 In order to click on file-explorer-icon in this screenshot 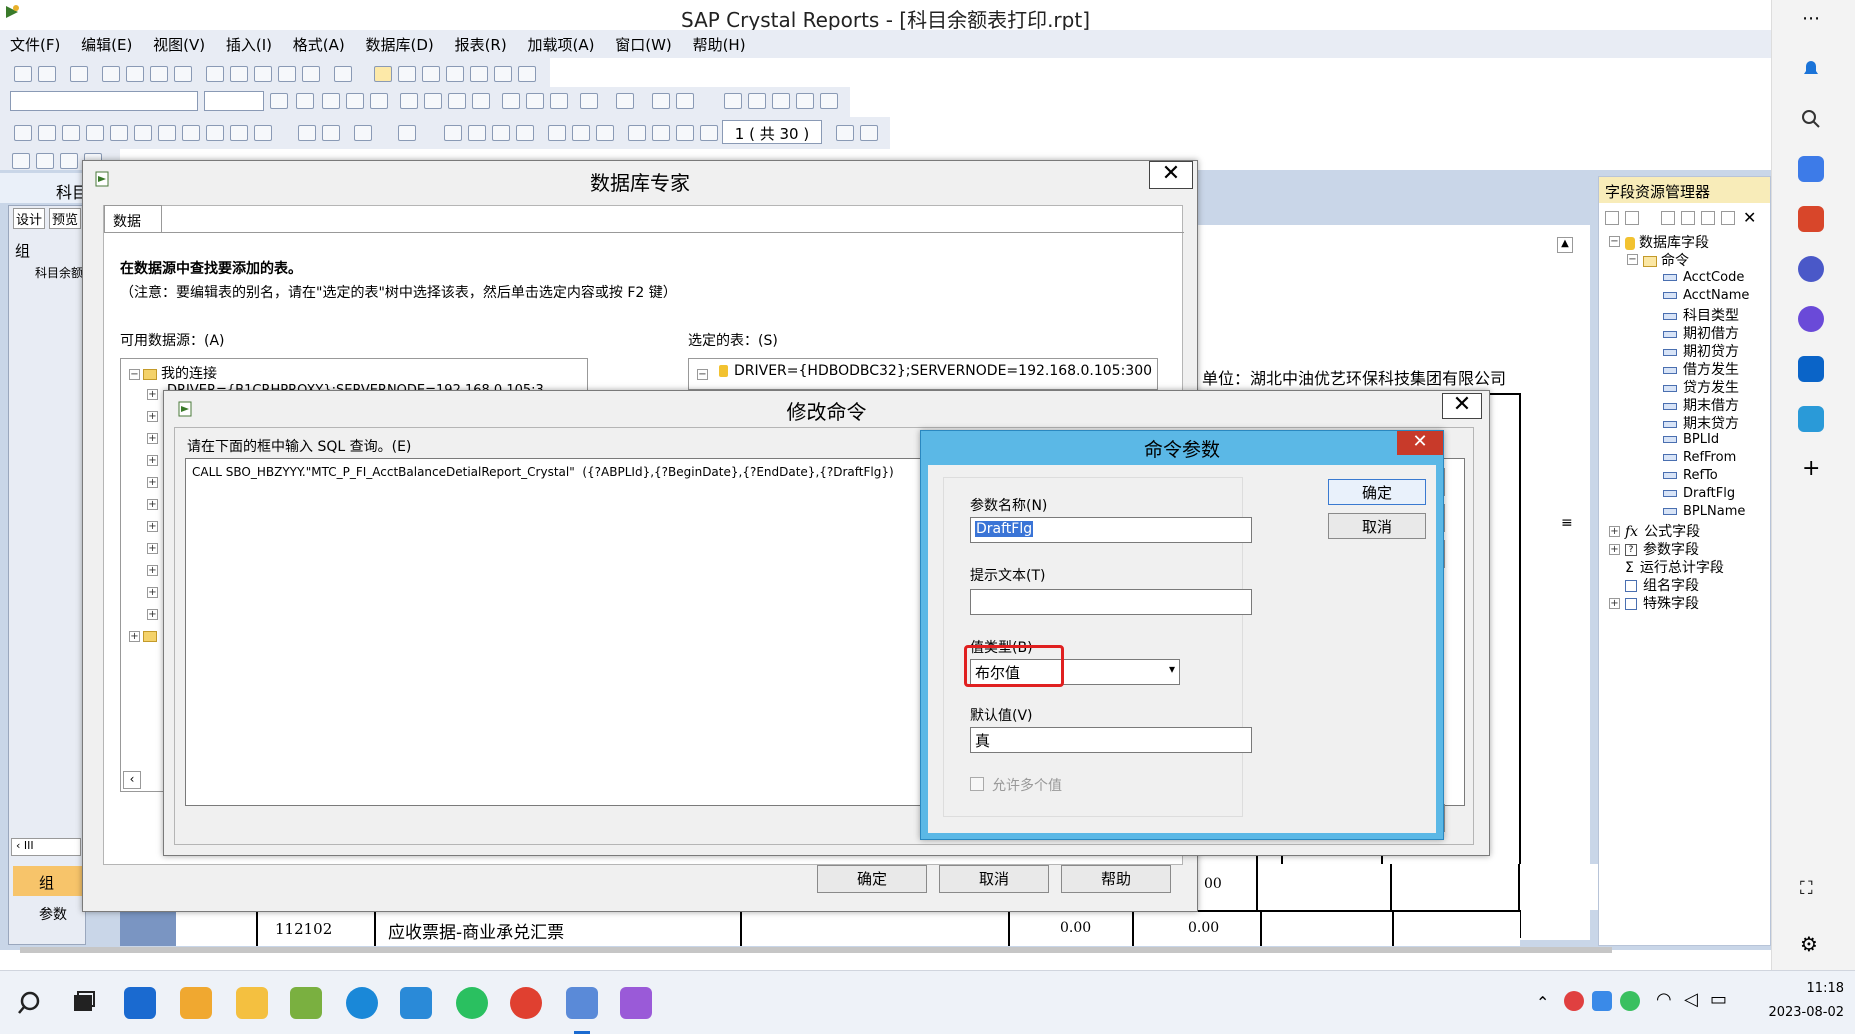, I will do `click(252, 1003)`.